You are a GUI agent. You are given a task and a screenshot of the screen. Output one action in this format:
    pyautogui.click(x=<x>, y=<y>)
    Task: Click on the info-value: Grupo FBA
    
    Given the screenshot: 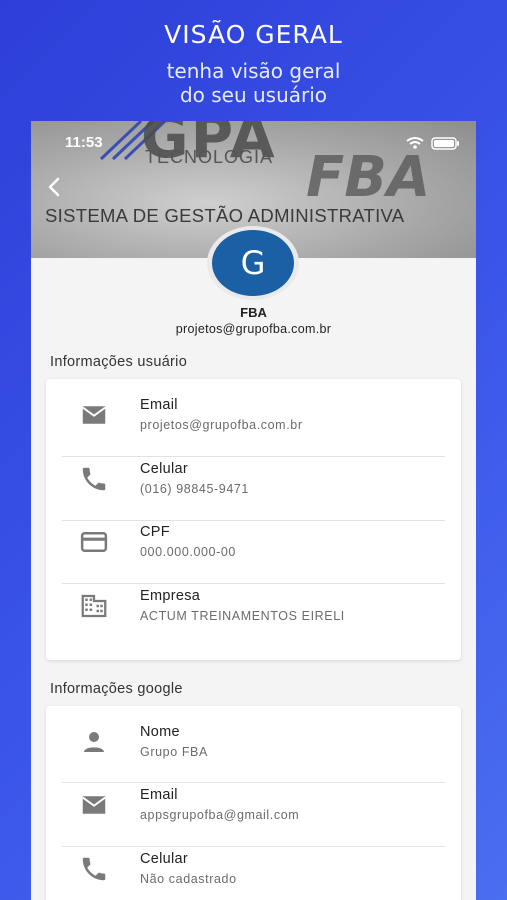 What is the action you would take?
    pyautogui.click(x=174, y=752)
    